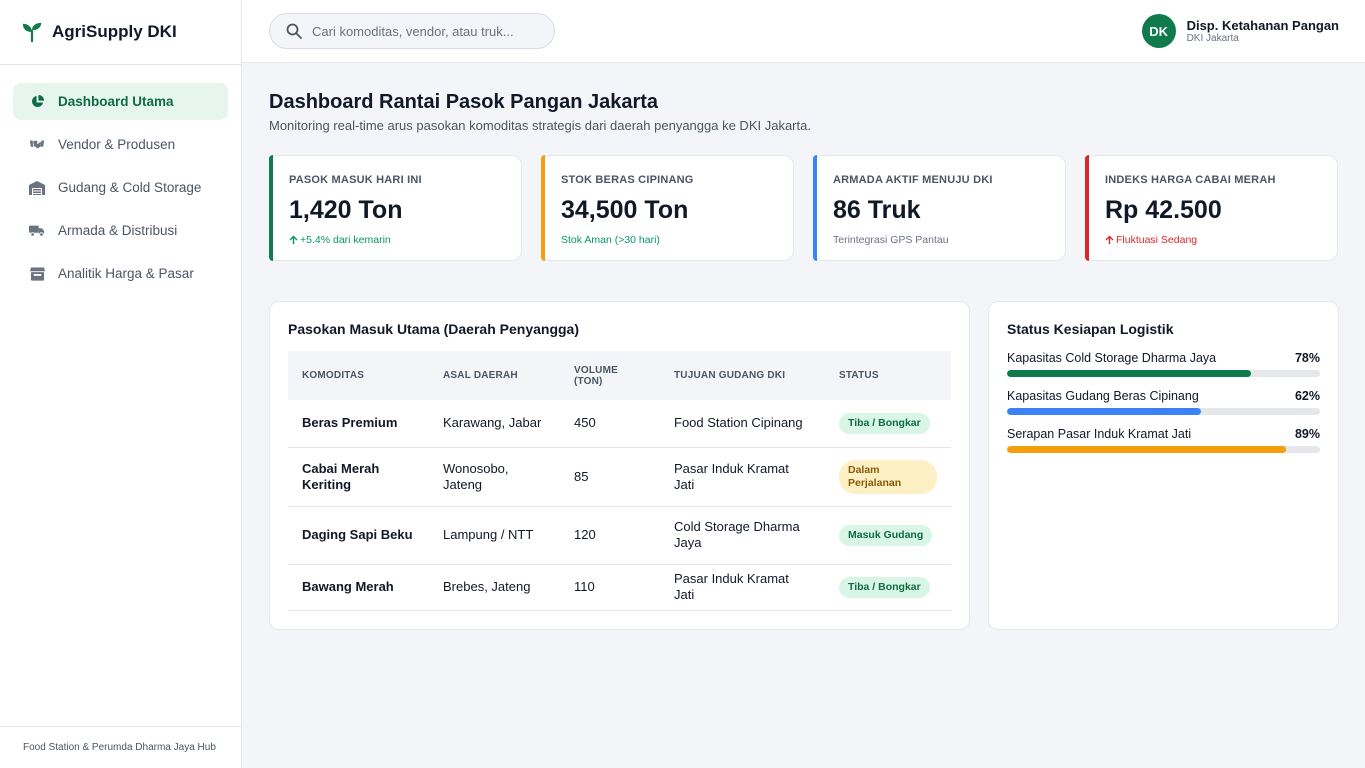  What do you see at coordinates (1163, 364) in the screenshot?
I see `progress-item: Kapasitas Cold Storage Dharma Jaya 78%` at bounding box center [1163, 364].